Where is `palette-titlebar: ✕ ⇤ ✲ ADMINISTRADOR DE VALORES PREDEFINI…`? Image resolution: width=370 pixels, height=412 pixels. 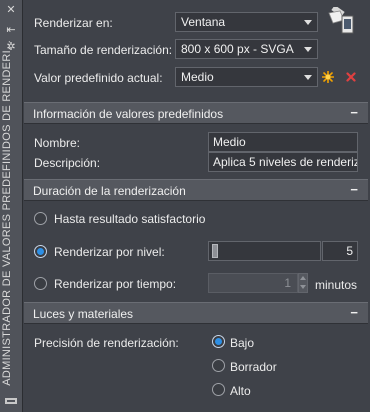
palette-titlebar: ✕ ⇤ ✲ ADMINISTRADOR DE VALORES PREDEFINI… is located at coordinates (11, 206).